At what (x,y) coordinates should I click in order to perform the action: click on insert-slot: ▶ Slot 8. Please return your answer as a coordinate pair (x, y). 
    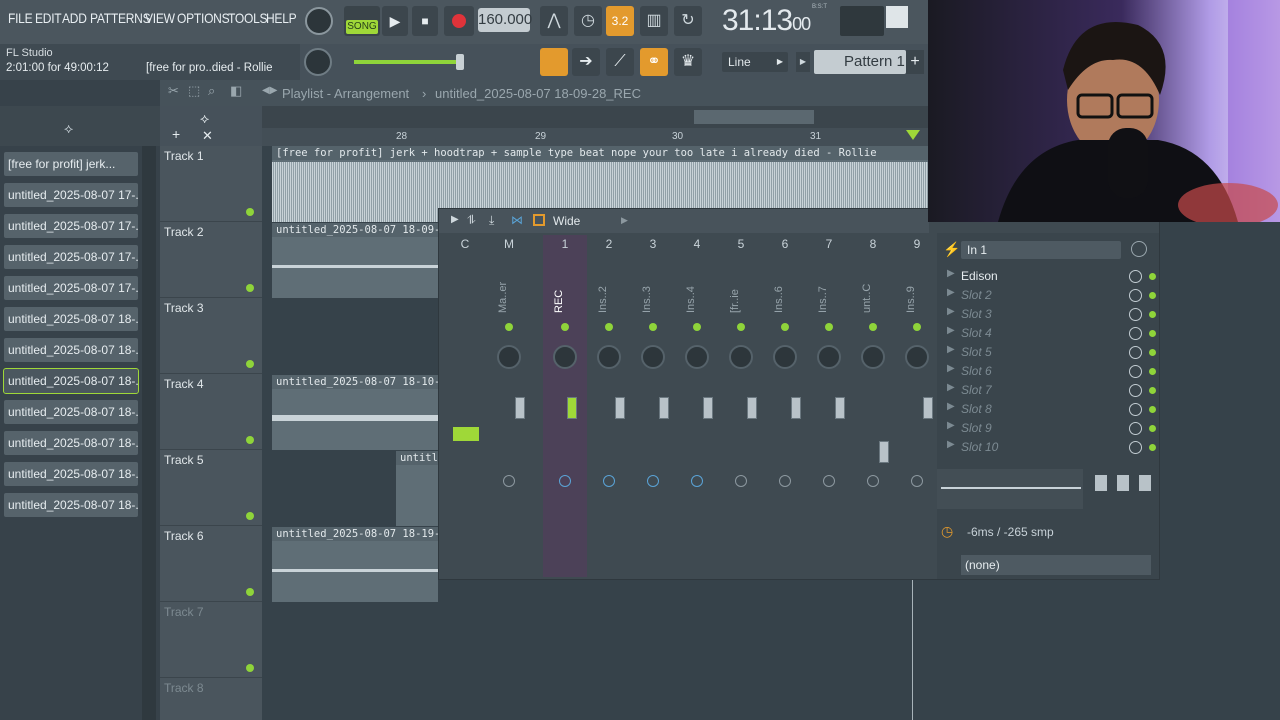
    Looking at the image, I should click on (1049, 409).